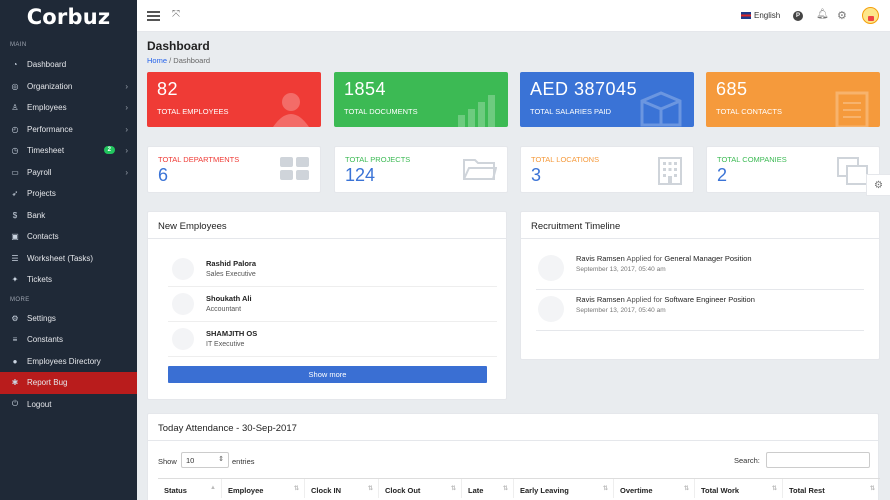 The height and width of the screenshot is (500, 890). What do you see at coordinates (163, 175) in the screenshot?
I see `stat-value: 6` at bounding box center [163, 175].